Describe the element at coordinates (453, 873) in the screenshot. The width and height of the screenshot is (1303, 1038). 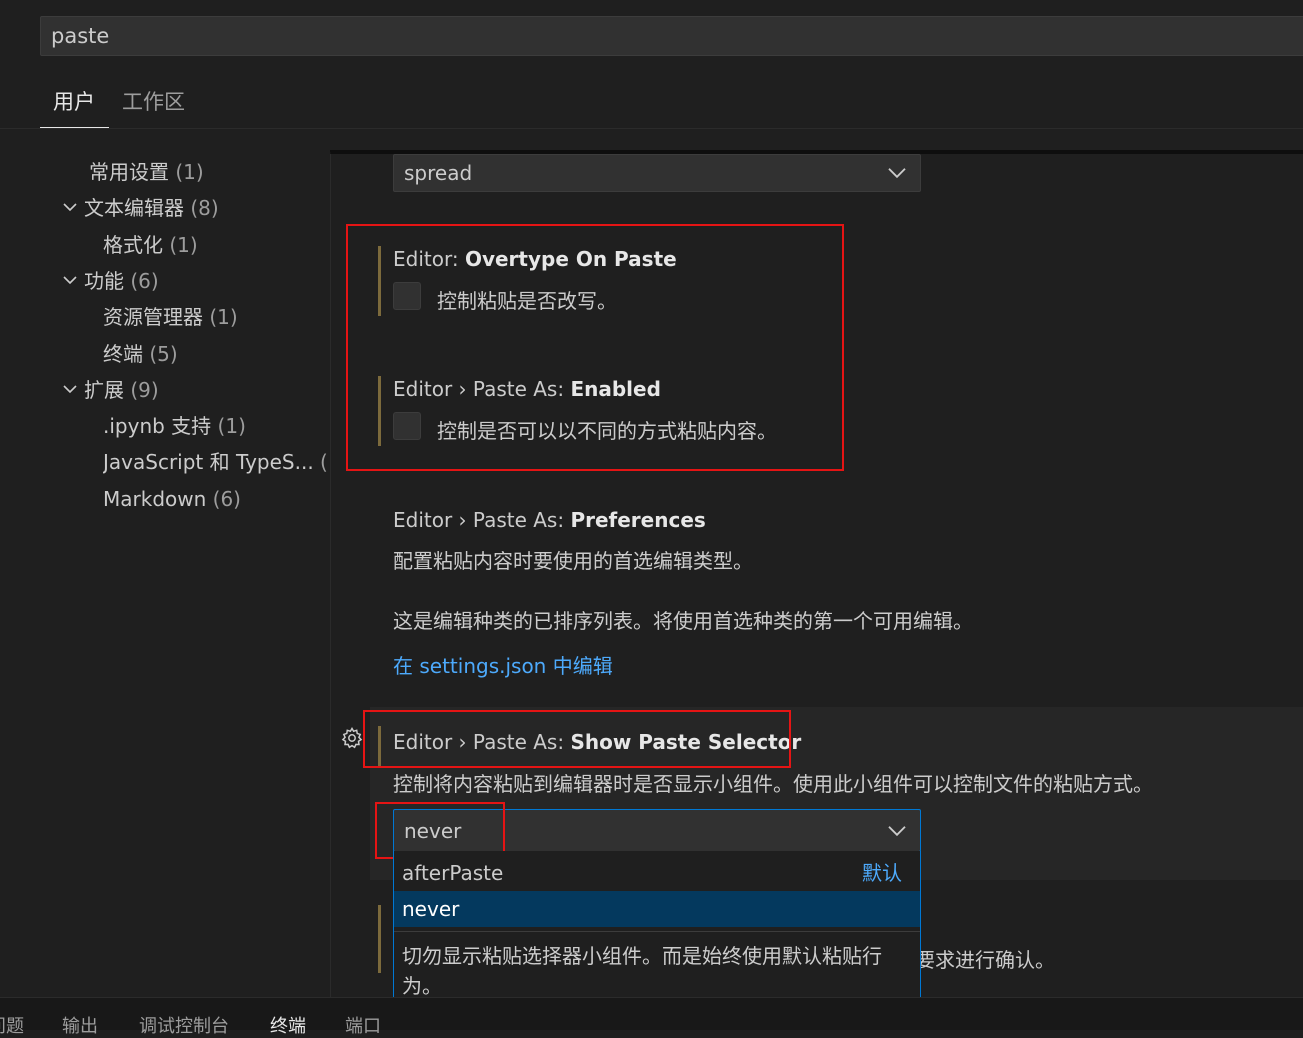
I see `option-label: afterPaste` at that location.